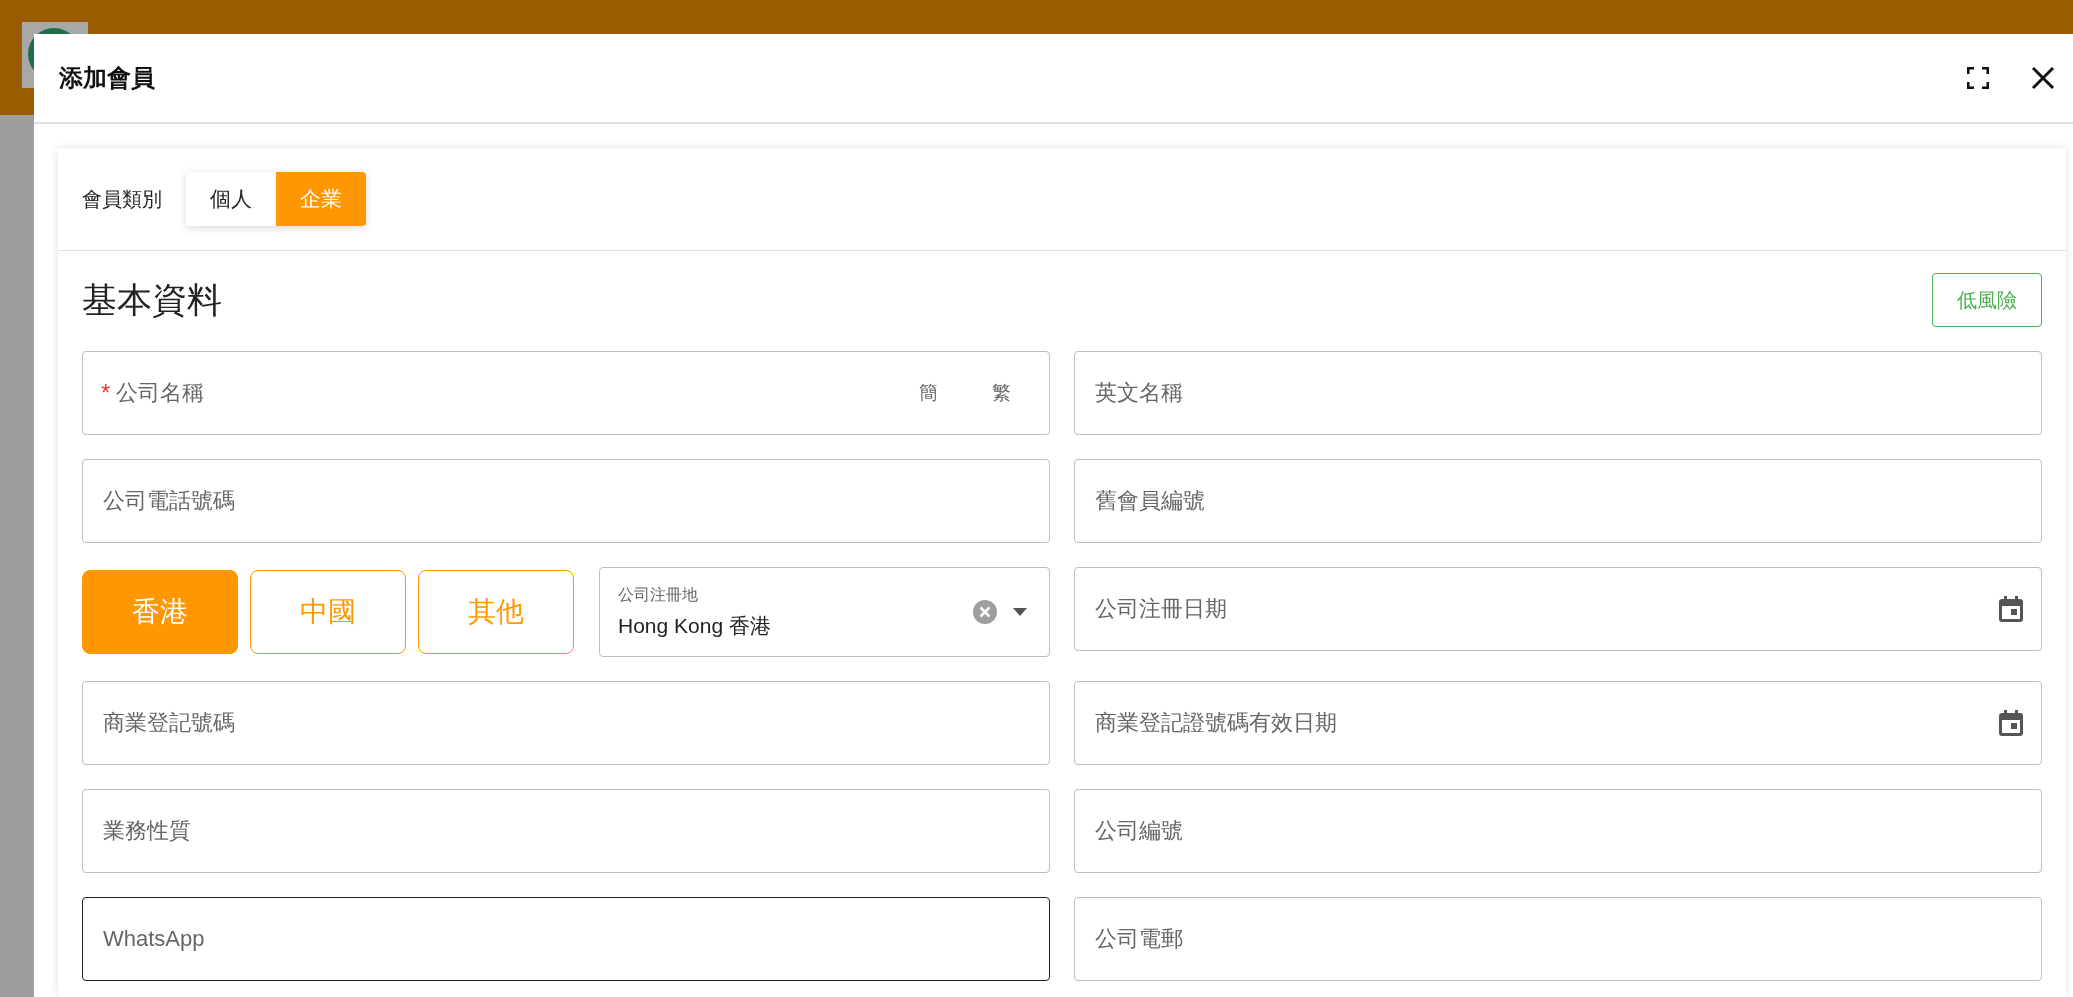 Image resolution: width=2073 pixels, height=997 pixels. I want to click on input-field: 業務性質, so click(566, 831).